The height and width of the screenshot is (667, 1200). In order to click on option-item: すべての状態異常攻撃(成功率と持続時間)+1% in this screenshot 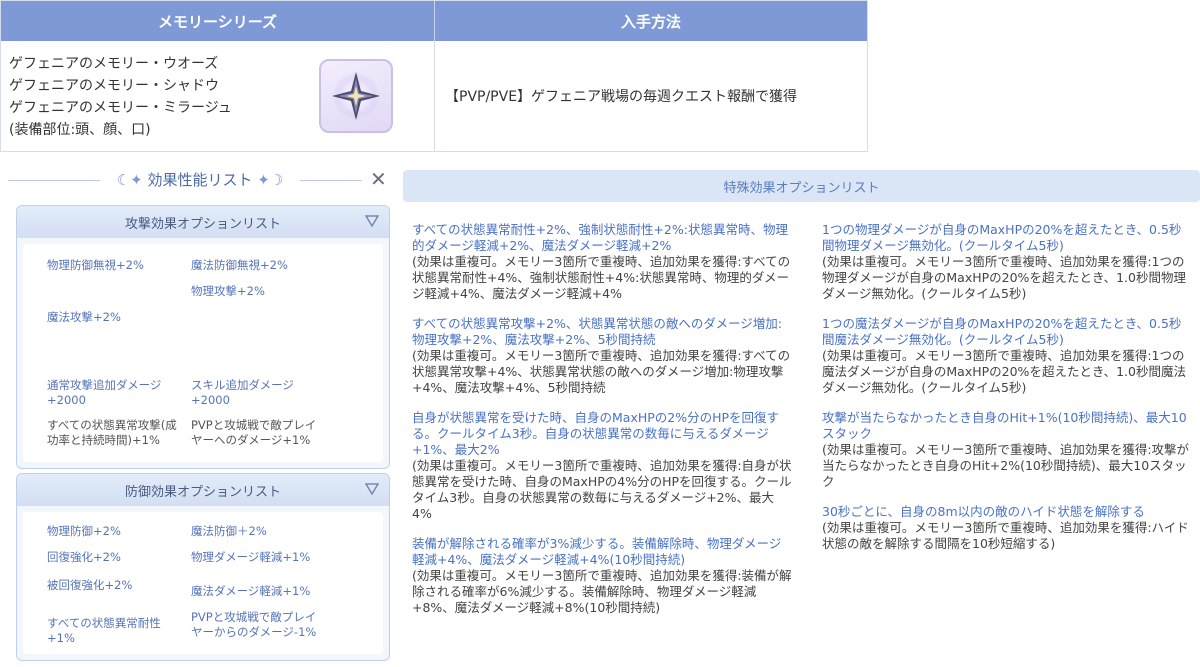, I will do `click(112, 432)`.